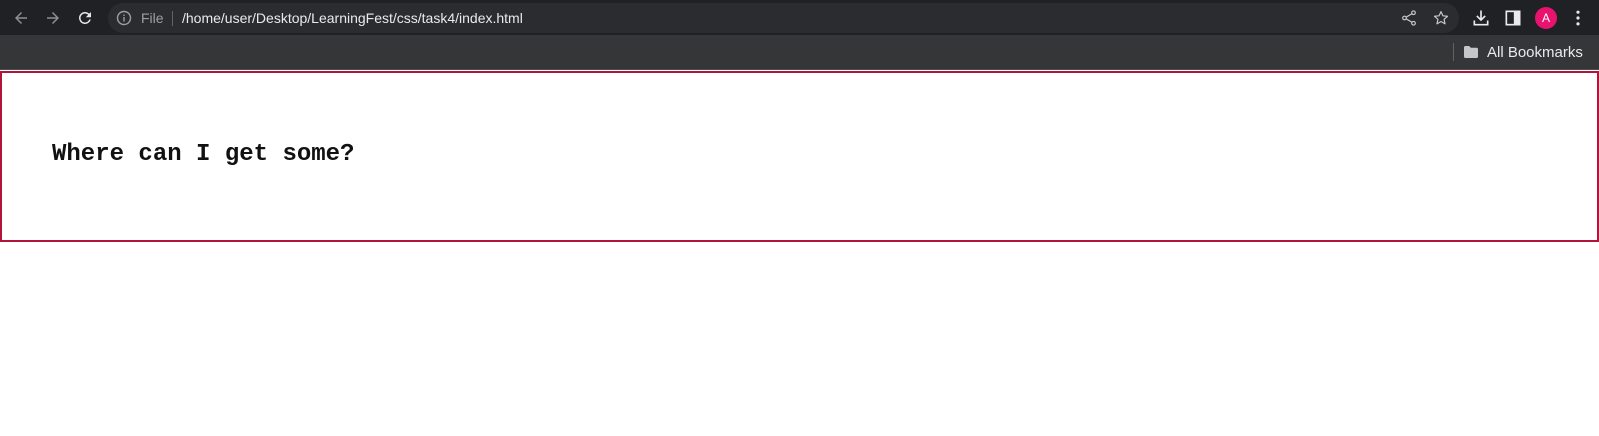  What do you see at coordinates (172, 18) in the screenshot?
I see `omnibox-divider` at bounding box center [172, 18].